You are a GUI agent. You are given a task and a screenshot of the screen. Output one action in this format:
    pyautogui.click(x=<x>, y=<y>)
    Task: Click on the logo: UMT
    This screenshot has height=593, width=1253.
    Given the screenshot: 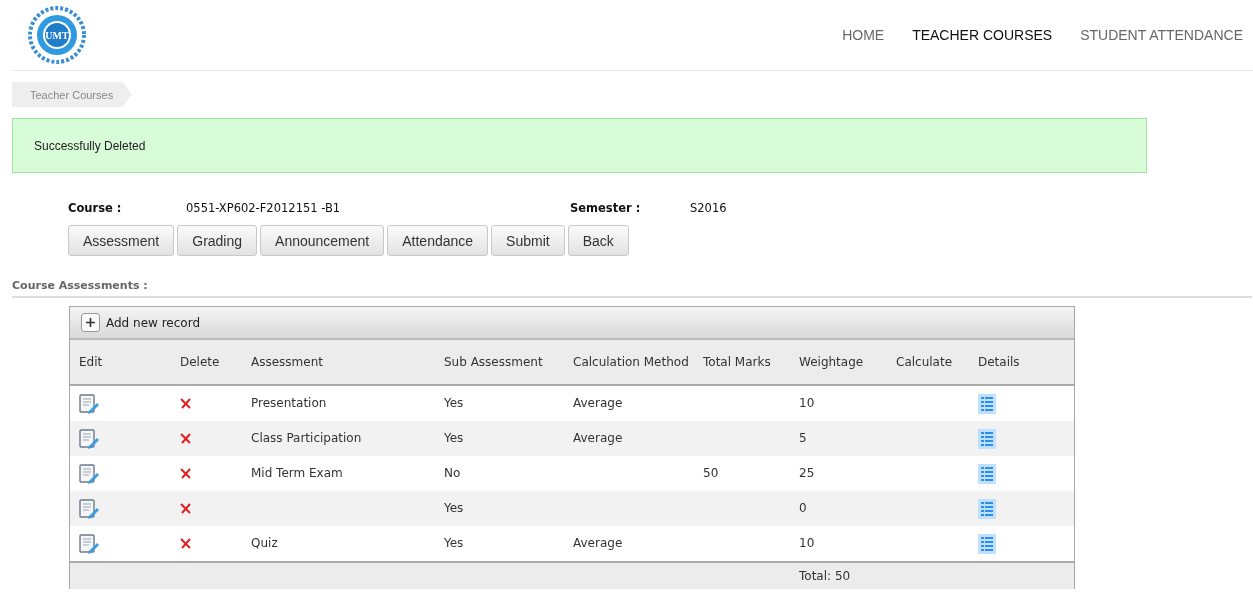 What is the action you would take?
    pyautogui.click(x=57, y=35)
    